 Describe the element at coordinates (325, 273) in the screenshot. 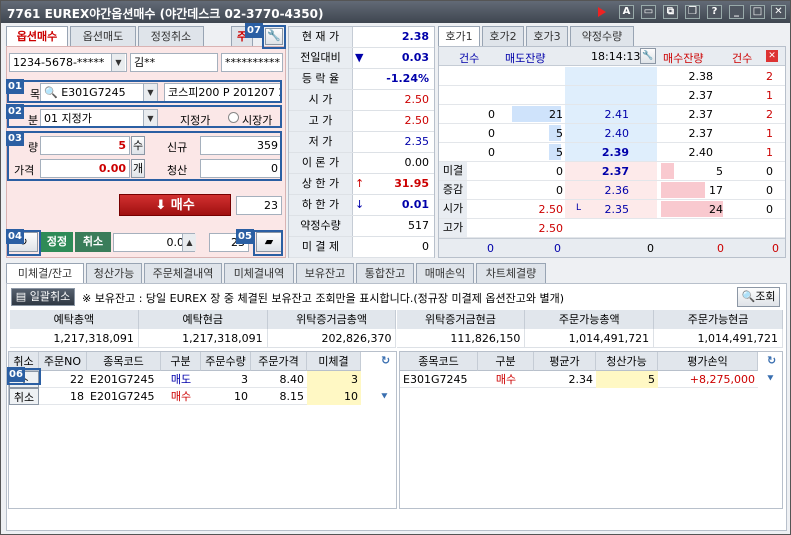

I see `bottom-tab: 보유잔고` at that location.